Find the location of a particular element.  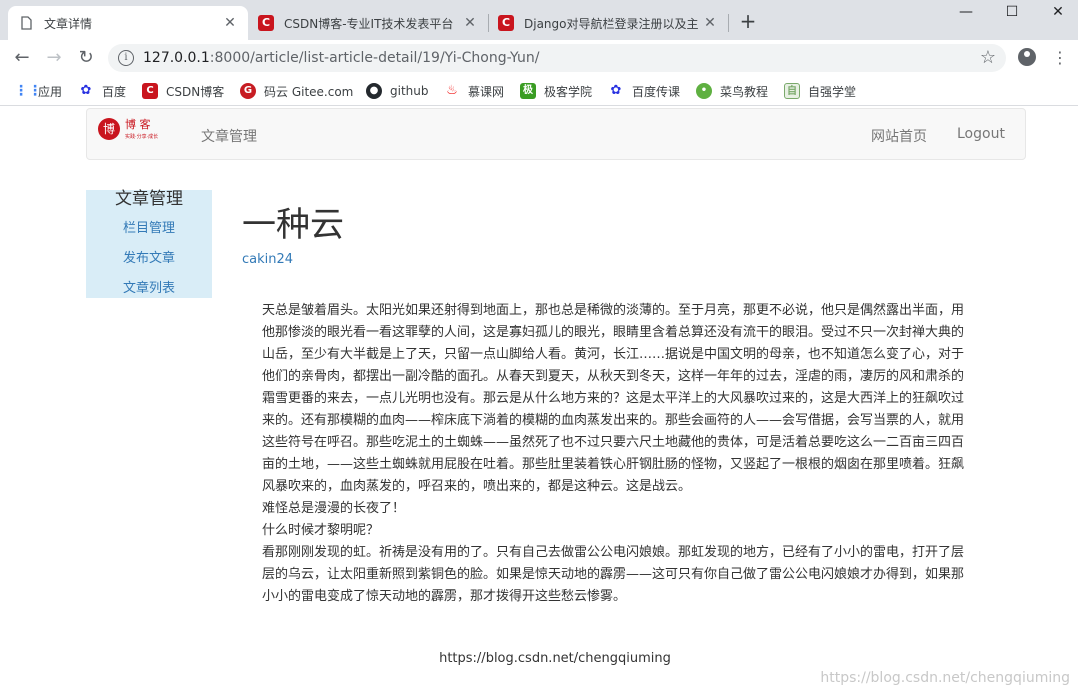

site-navbar: 博 博 客 实践·分享·成长 文章管理 网站首页 Logout is located at coordinates (556, 134).